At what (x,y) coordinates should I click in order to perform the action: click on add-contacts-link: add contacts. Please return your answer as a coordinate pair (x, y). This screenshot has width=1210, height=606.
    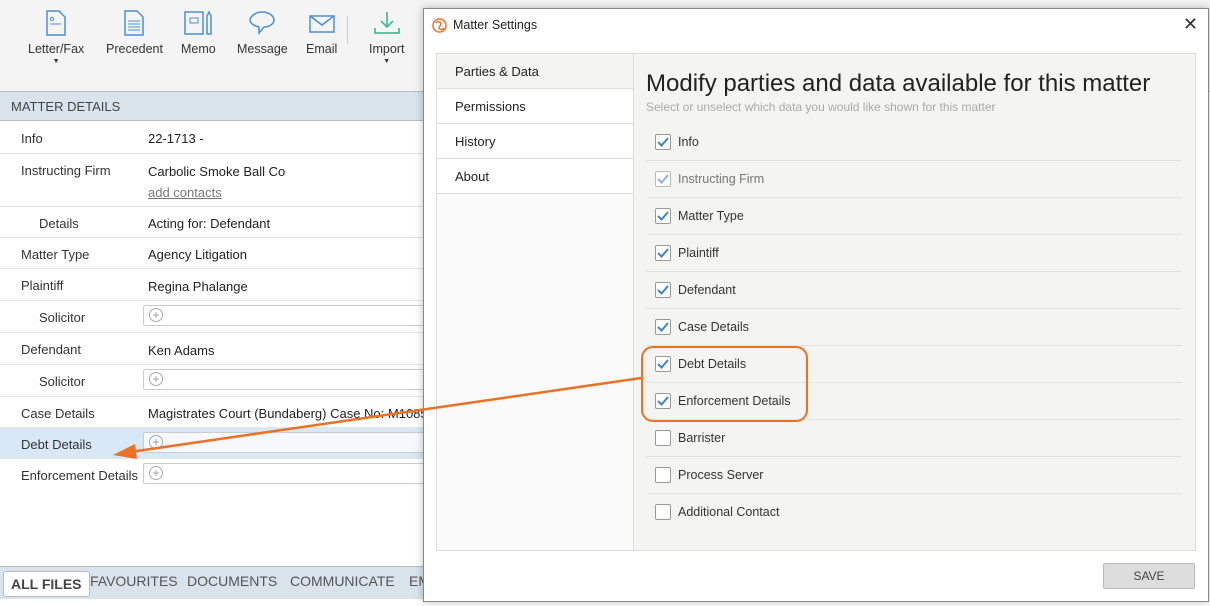
    Looking at the image, I should click on (185, 192).